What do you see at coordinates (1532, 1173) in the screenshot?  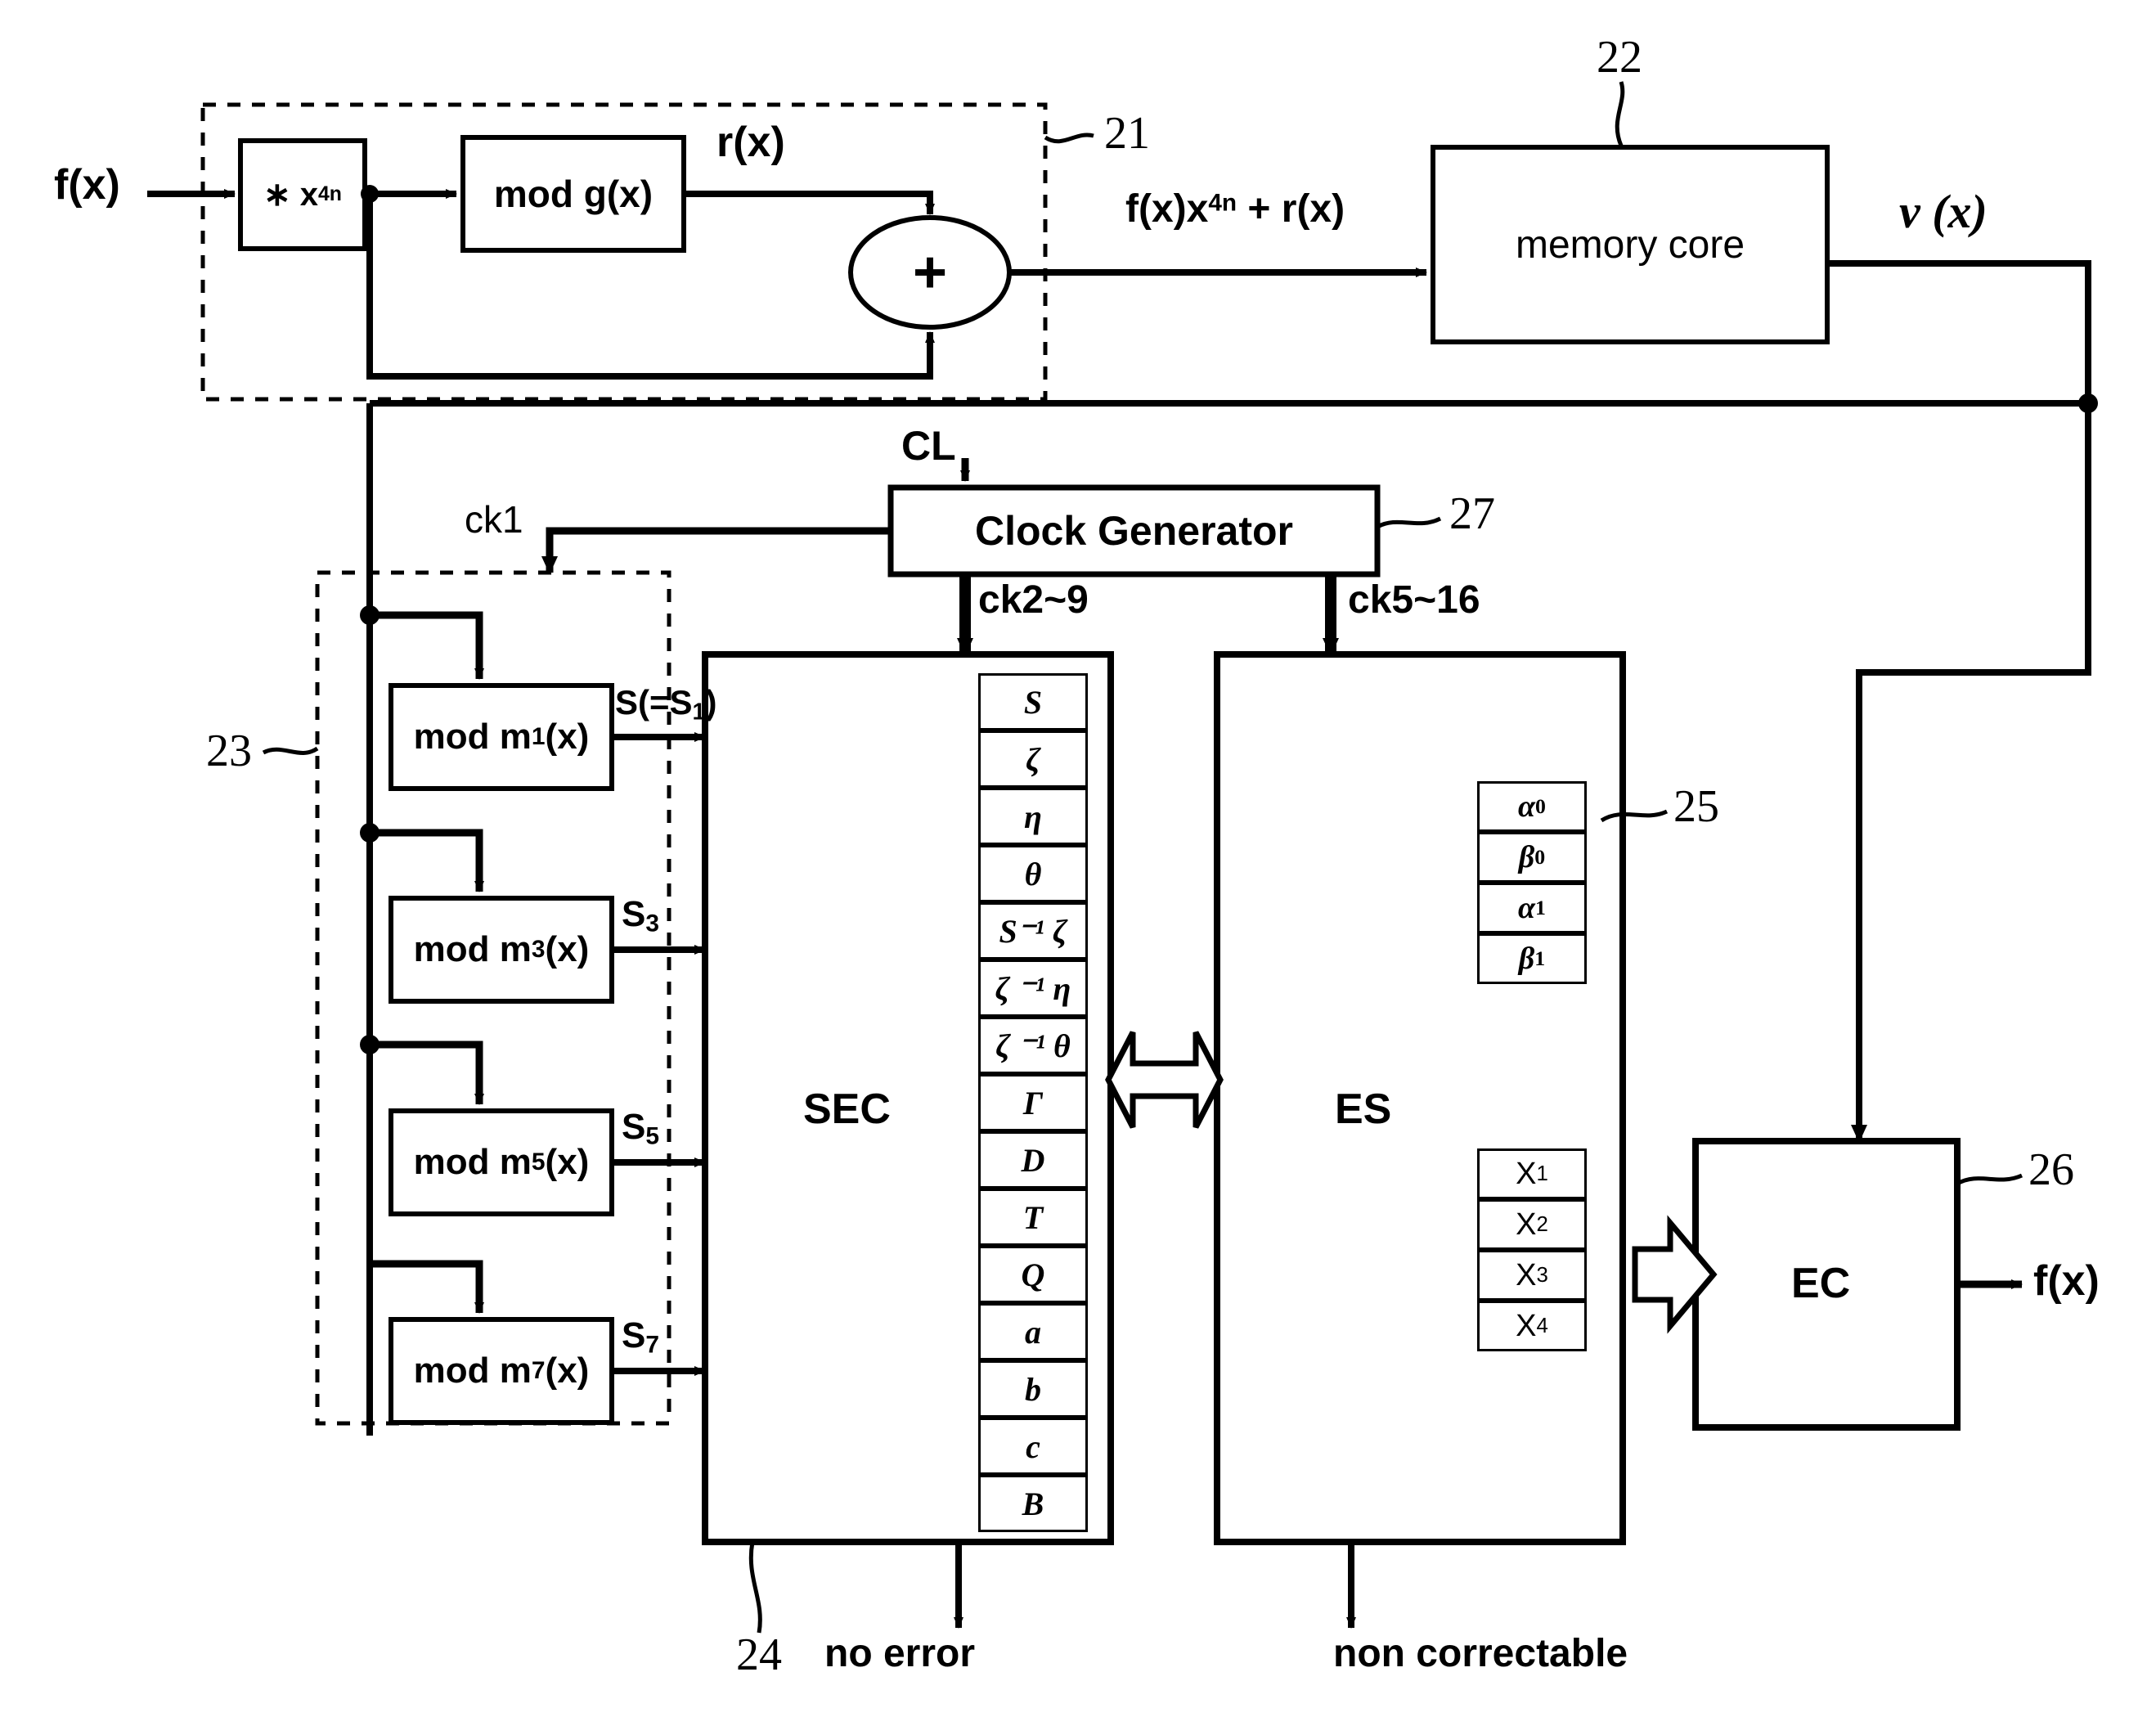 I see `es-register-lower: X1` at bounding box center [1532, 1173].